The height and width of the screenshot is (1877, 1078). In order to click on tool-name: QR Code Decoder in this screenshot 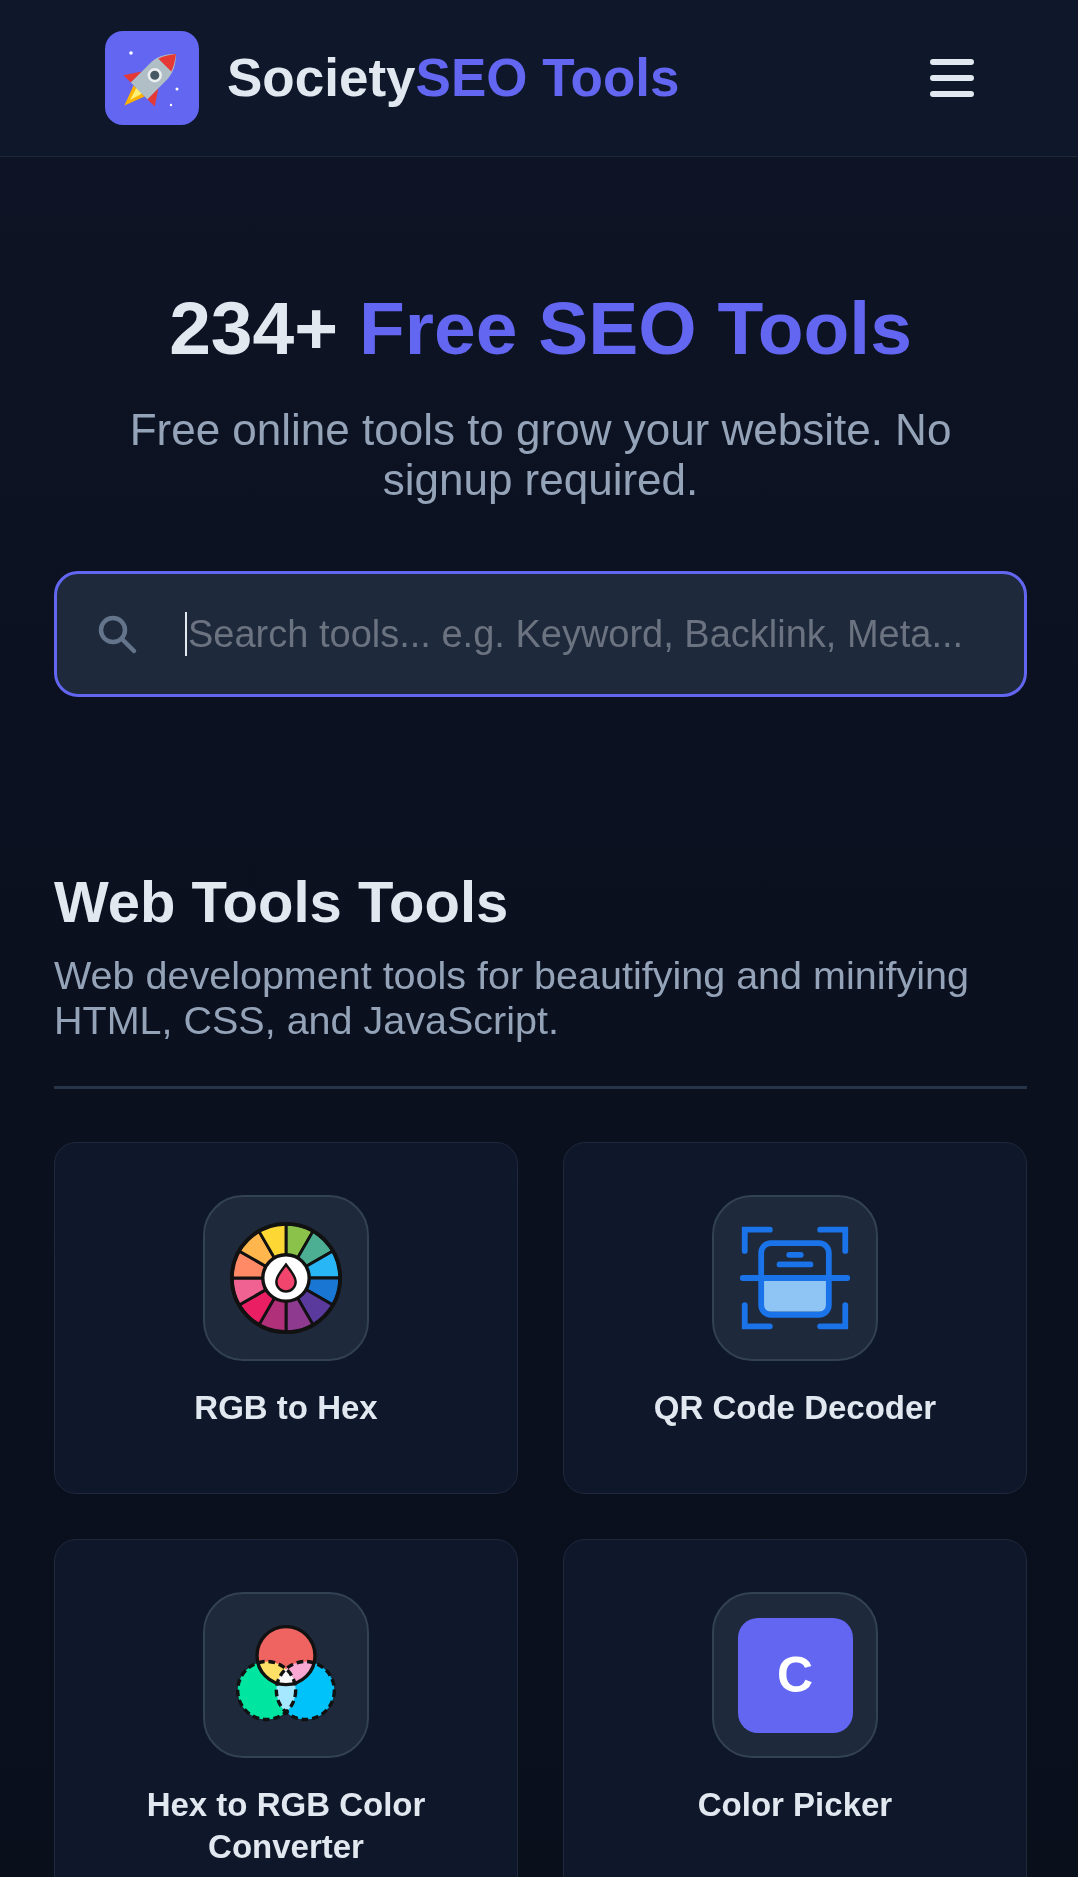, I will do `click(795, 1408)`.